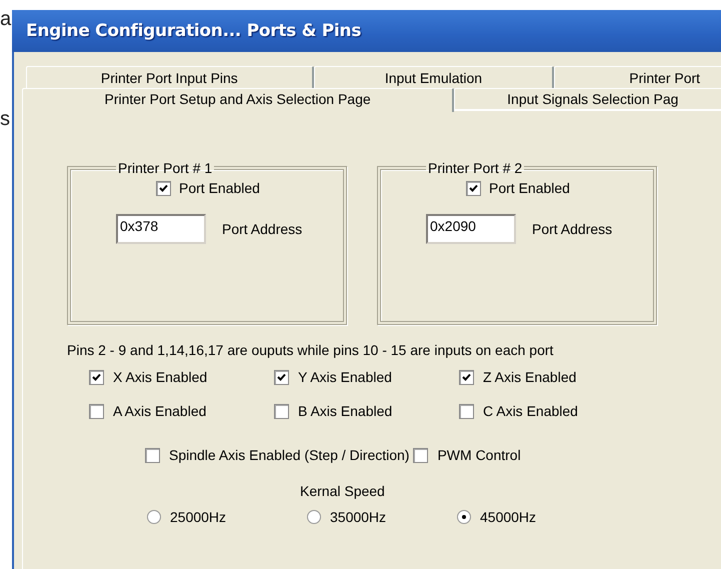 The image size is (721, 569). What do you see at coordinates (159, 411) in the screenshot?
I see `checkbox-label: A Axis Enabled` at bounding box center [159, 411].